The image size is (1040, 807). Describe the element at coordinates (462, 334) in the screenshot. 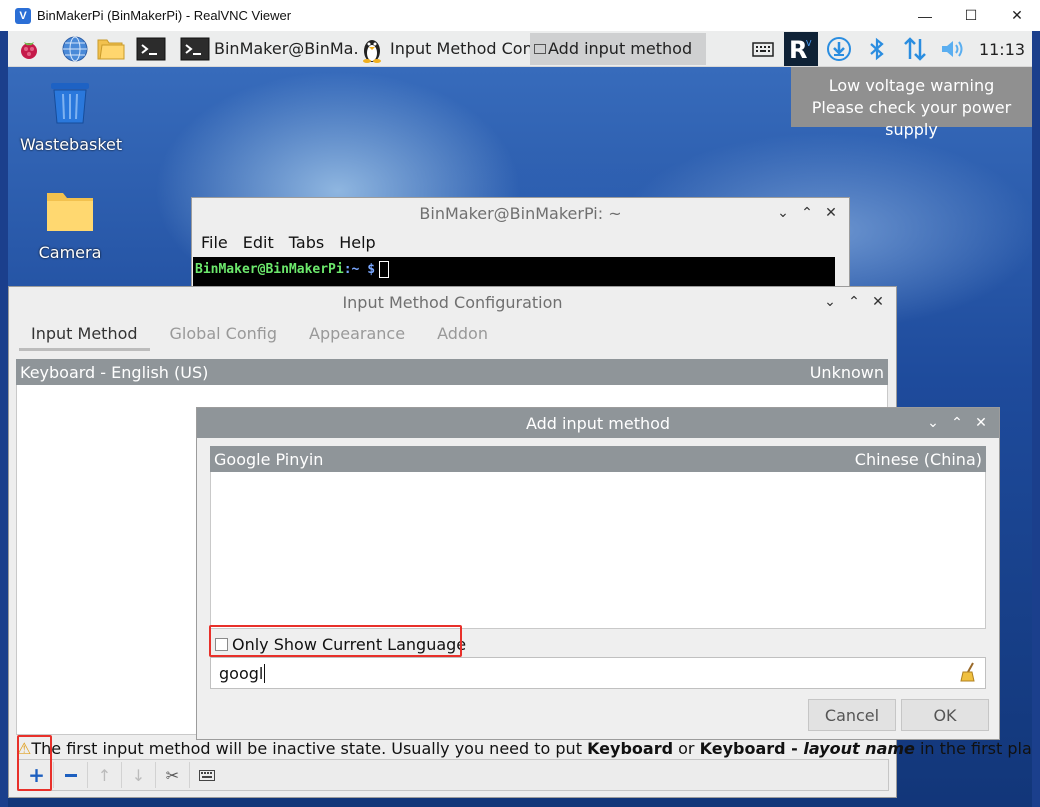

I see `tab-addon: Addon` at that location.